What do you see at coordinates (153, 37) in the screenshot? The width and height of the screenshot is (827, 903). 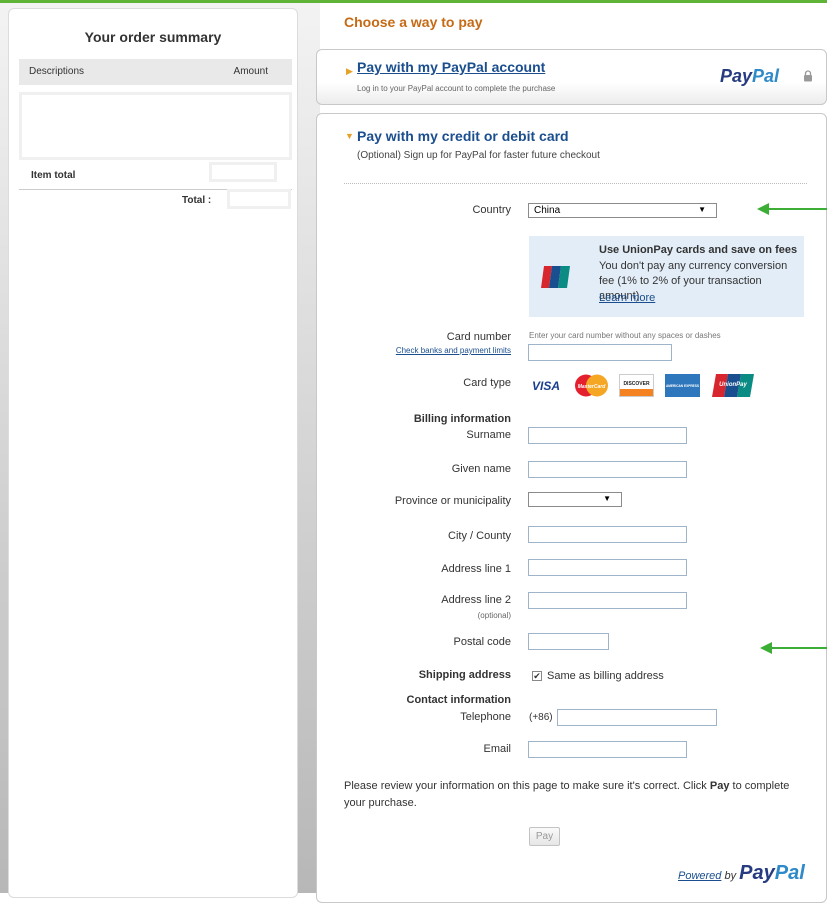 I see `order-summary-title: Your order summary` at bounding box center [153, 37].